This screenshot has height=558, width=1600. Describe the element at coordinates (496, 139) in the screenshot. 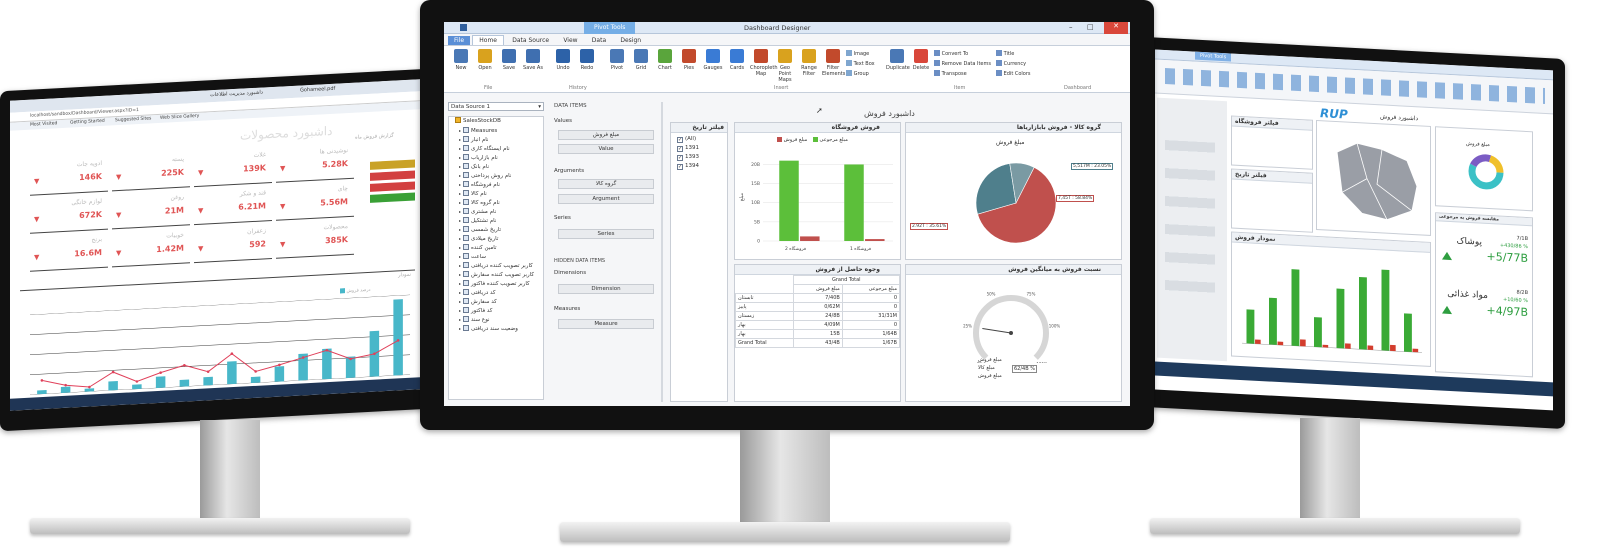

I see `tree-item: ▸ نام انبار` at that location.